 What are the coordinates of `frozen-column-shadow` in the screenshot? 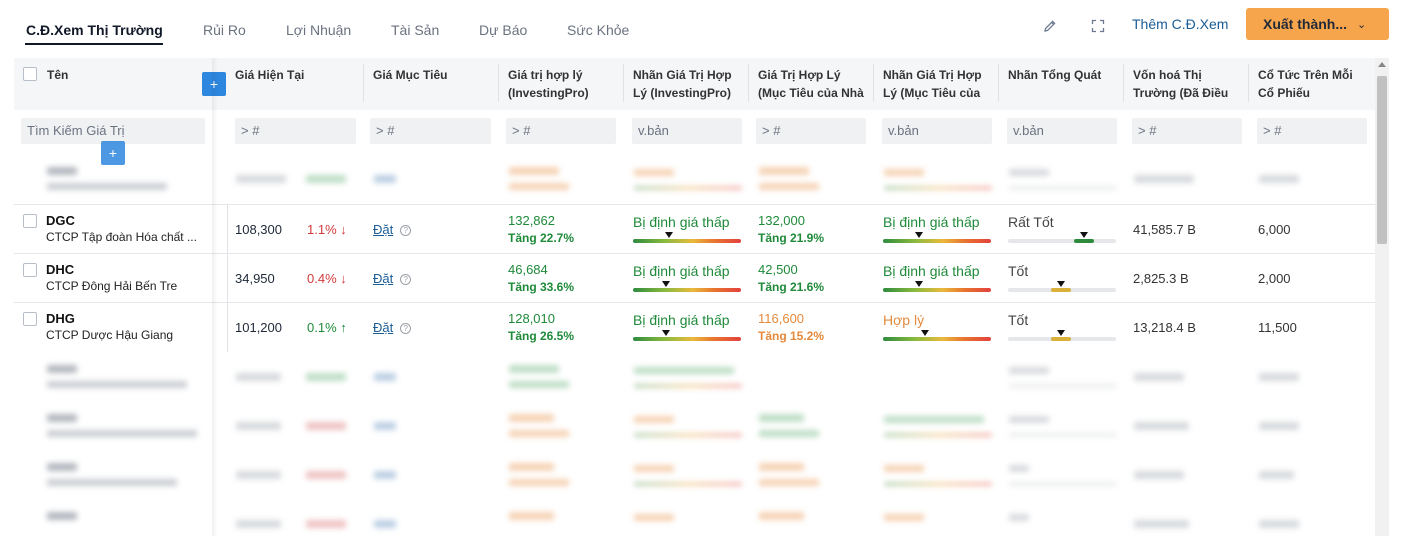 It's located at (215, 297).